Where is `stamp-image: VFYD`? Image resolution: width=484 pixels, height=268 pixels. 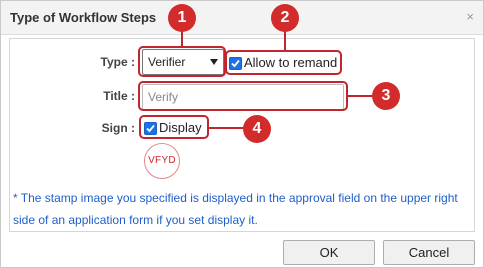 stamp-image: VFYD is located at coordinates (162, 161).